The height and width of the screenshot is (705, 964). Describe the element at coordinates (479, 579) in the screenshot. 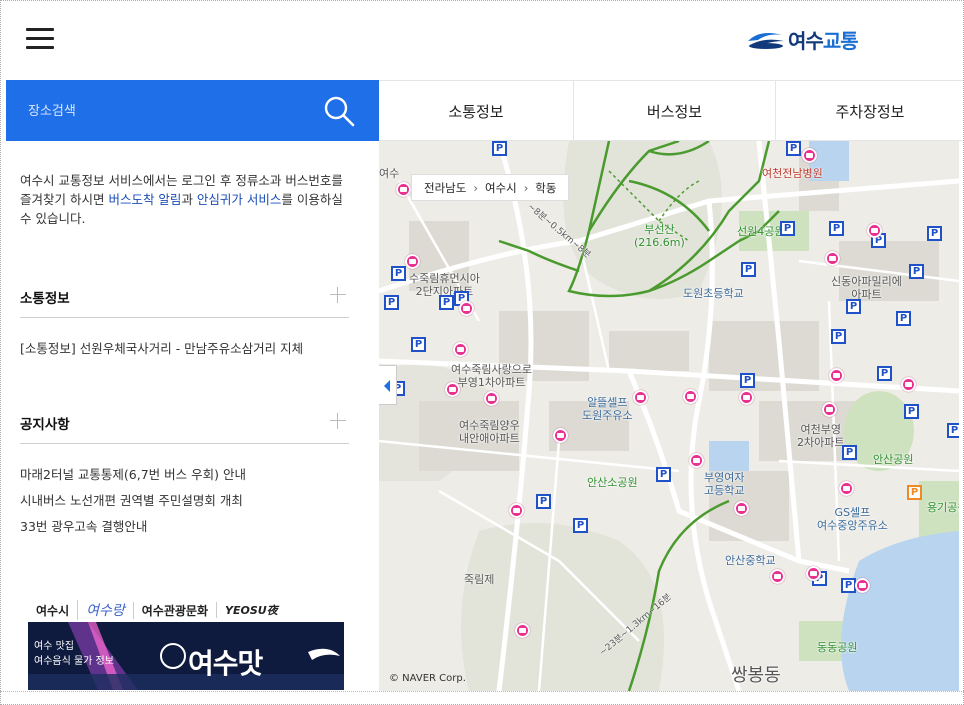

I see `map-label-reservoir: 죽림제` at that location.